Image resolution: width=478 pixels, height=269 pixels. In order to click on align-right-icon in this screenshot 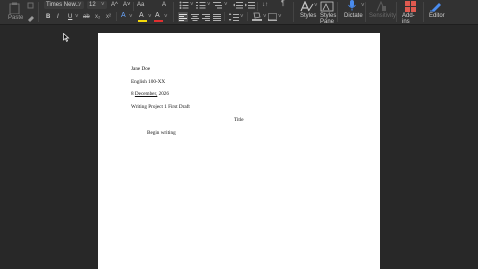, I will do `click(206, 17)`.